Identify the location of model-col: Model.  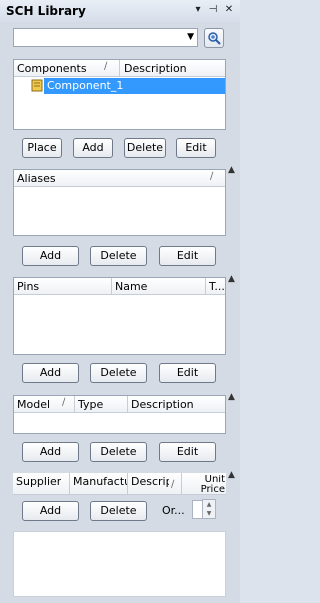
(33, 404).